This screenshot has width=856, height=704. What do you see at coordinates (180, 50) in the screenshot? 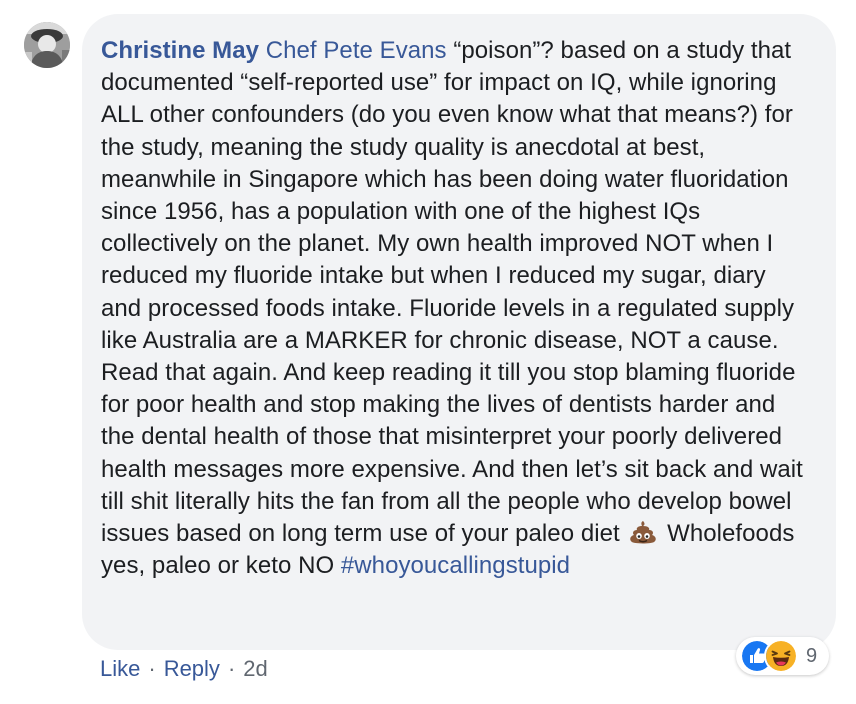
I see `comment-author-link: Christine May` at bounding box center [180, 50].